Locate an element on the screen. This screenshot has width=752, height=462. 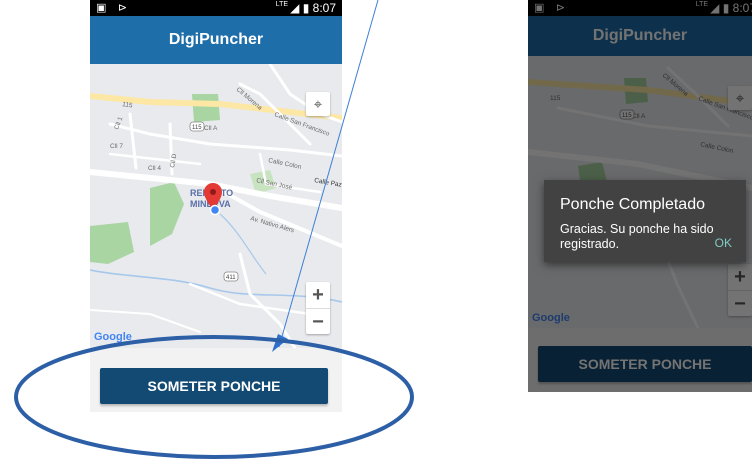
map-label: Cll A is located at coordinates (211, 128).